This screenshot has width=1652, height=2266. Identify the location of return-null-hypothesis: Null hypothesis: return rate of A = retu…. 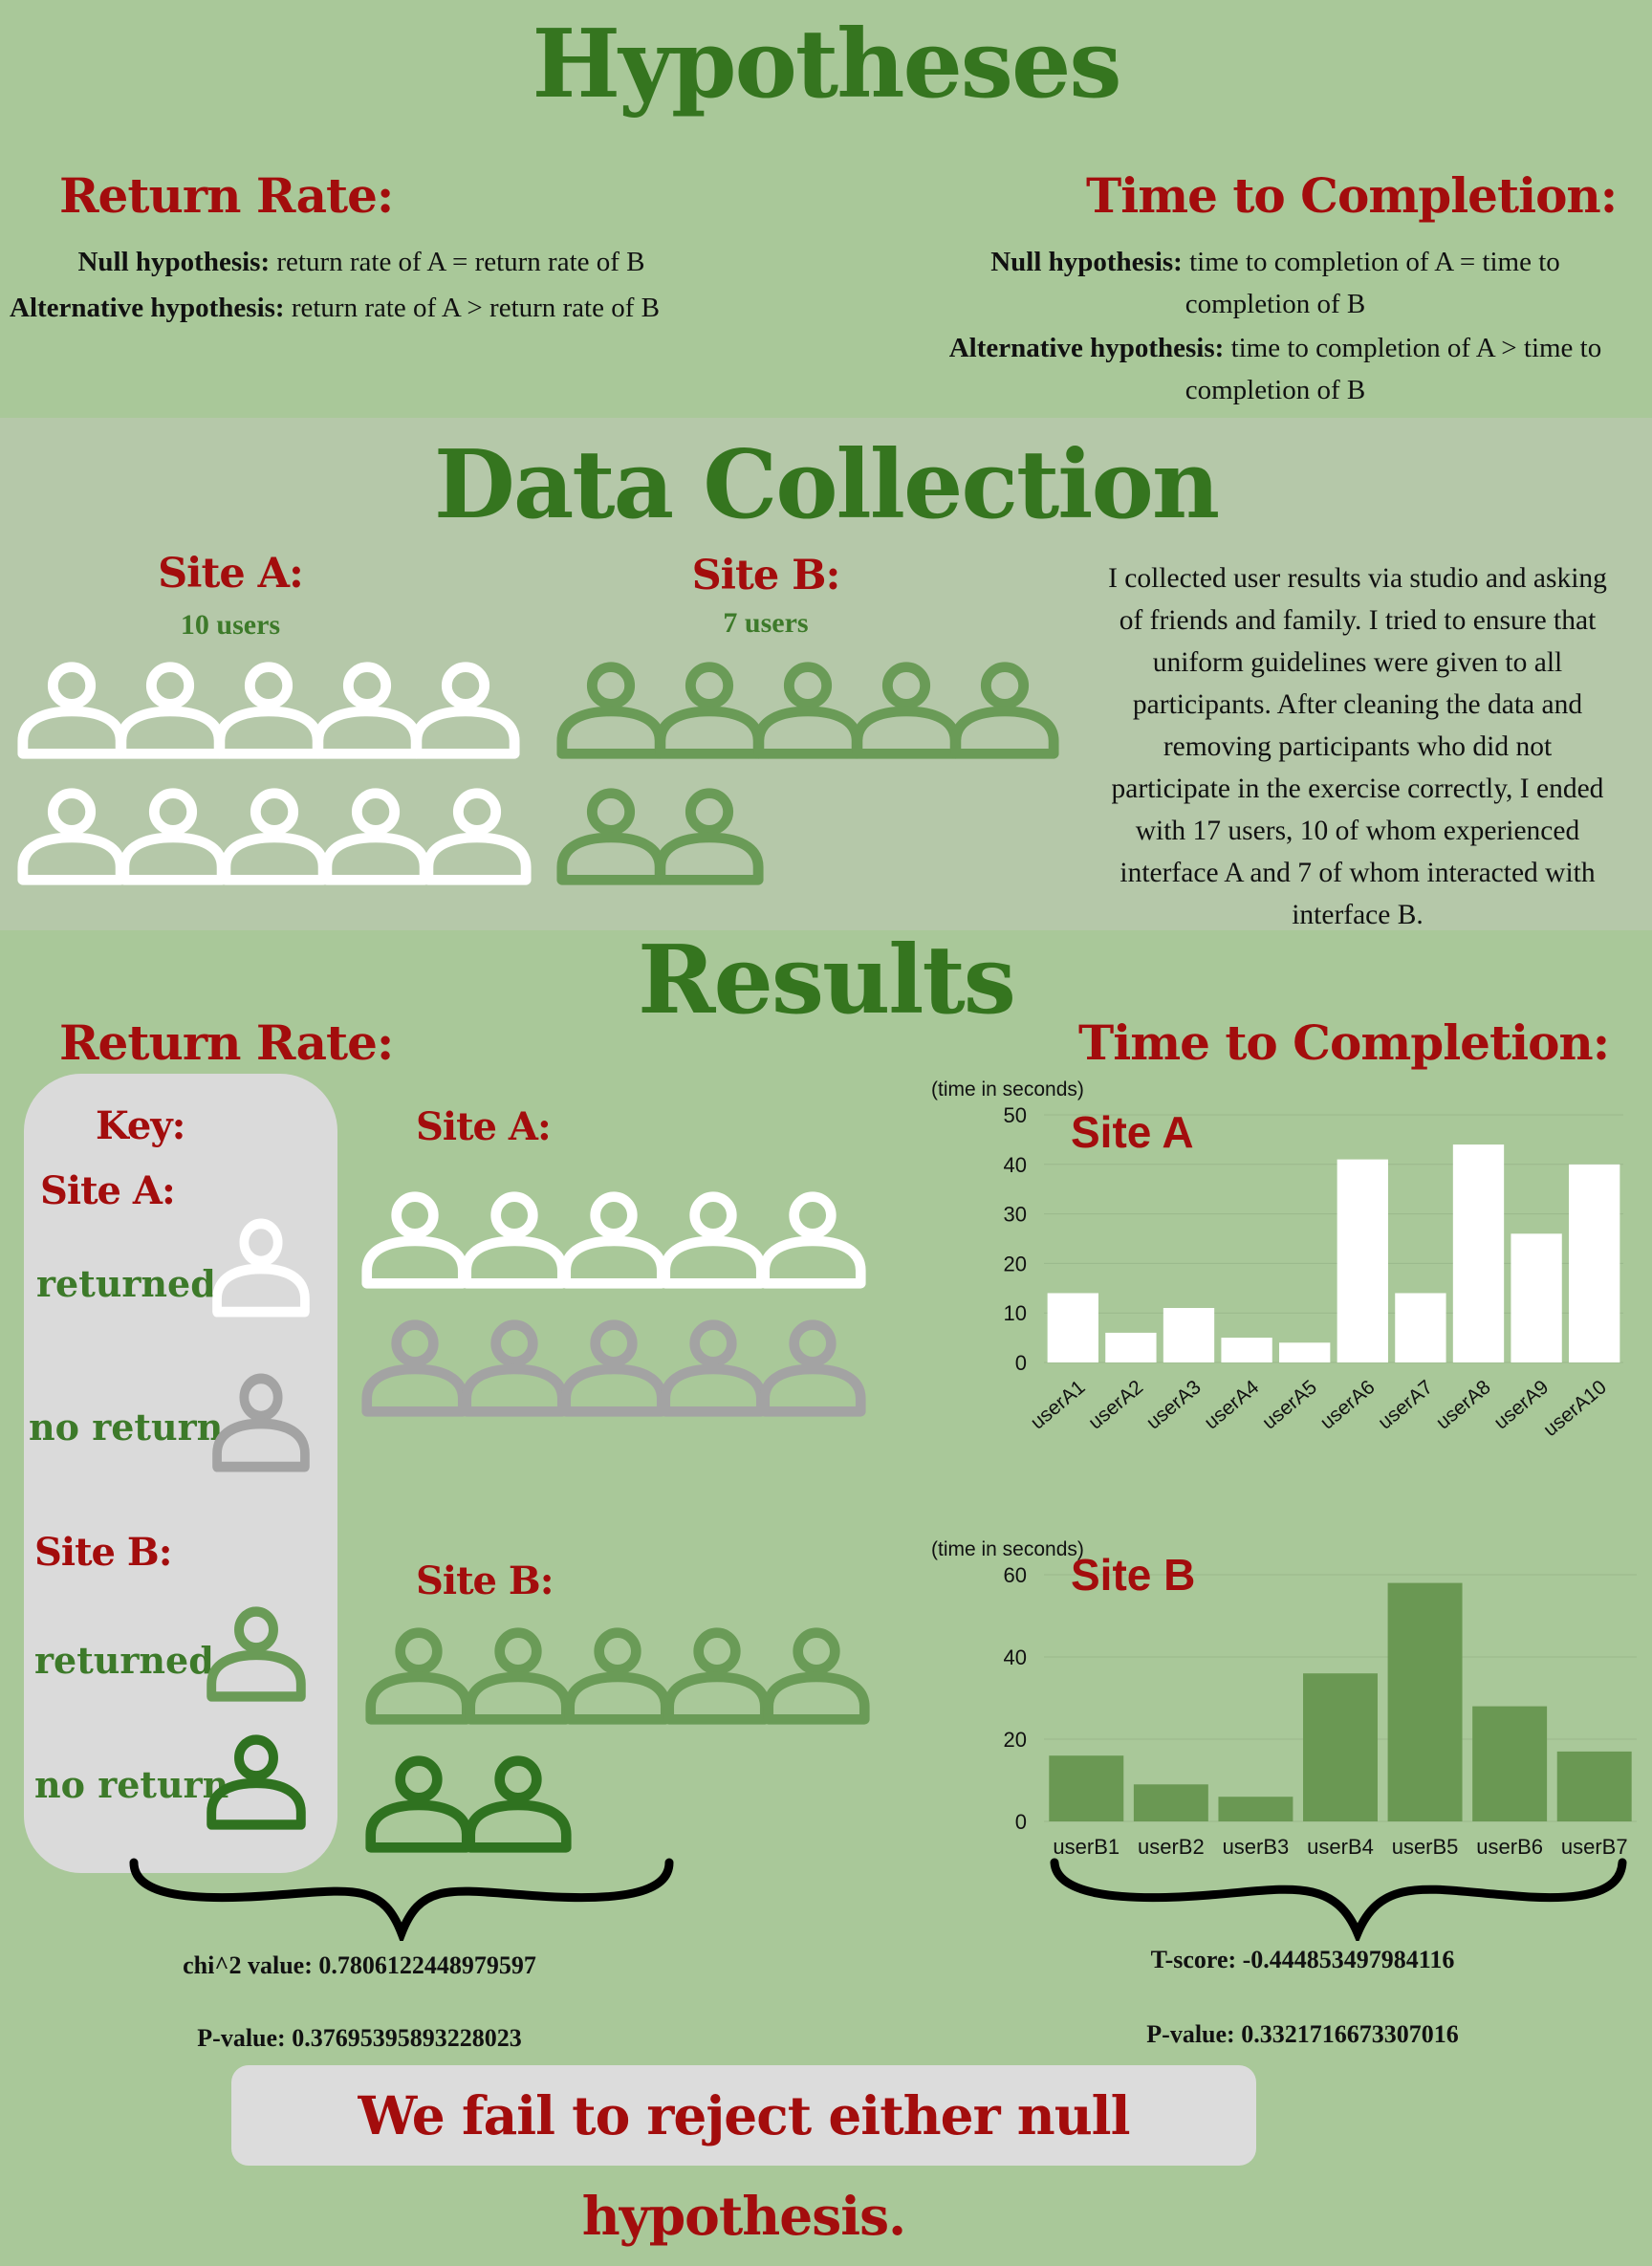
(467, 262).